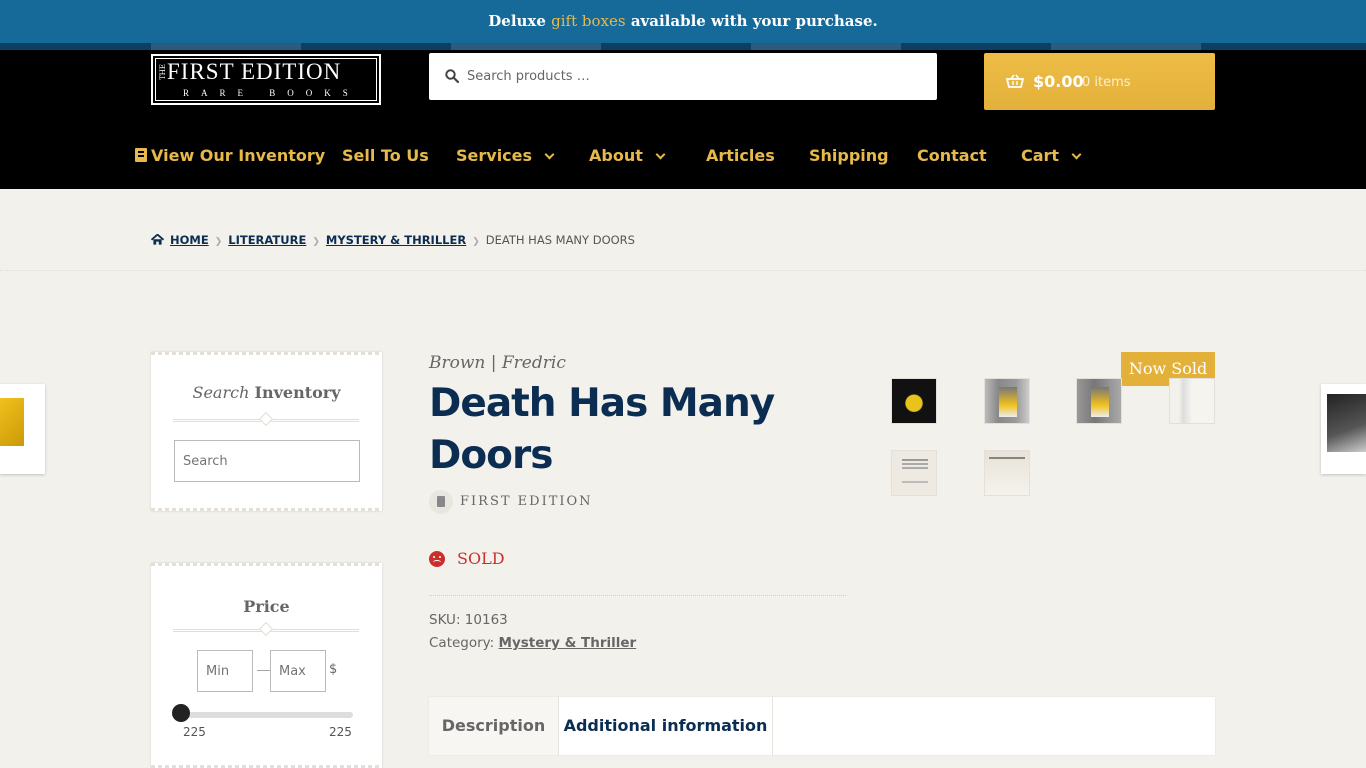 Image resolution: width=1366 pixels, height=768 pixels. I want to click on next-product-link, so click(1343, 429).